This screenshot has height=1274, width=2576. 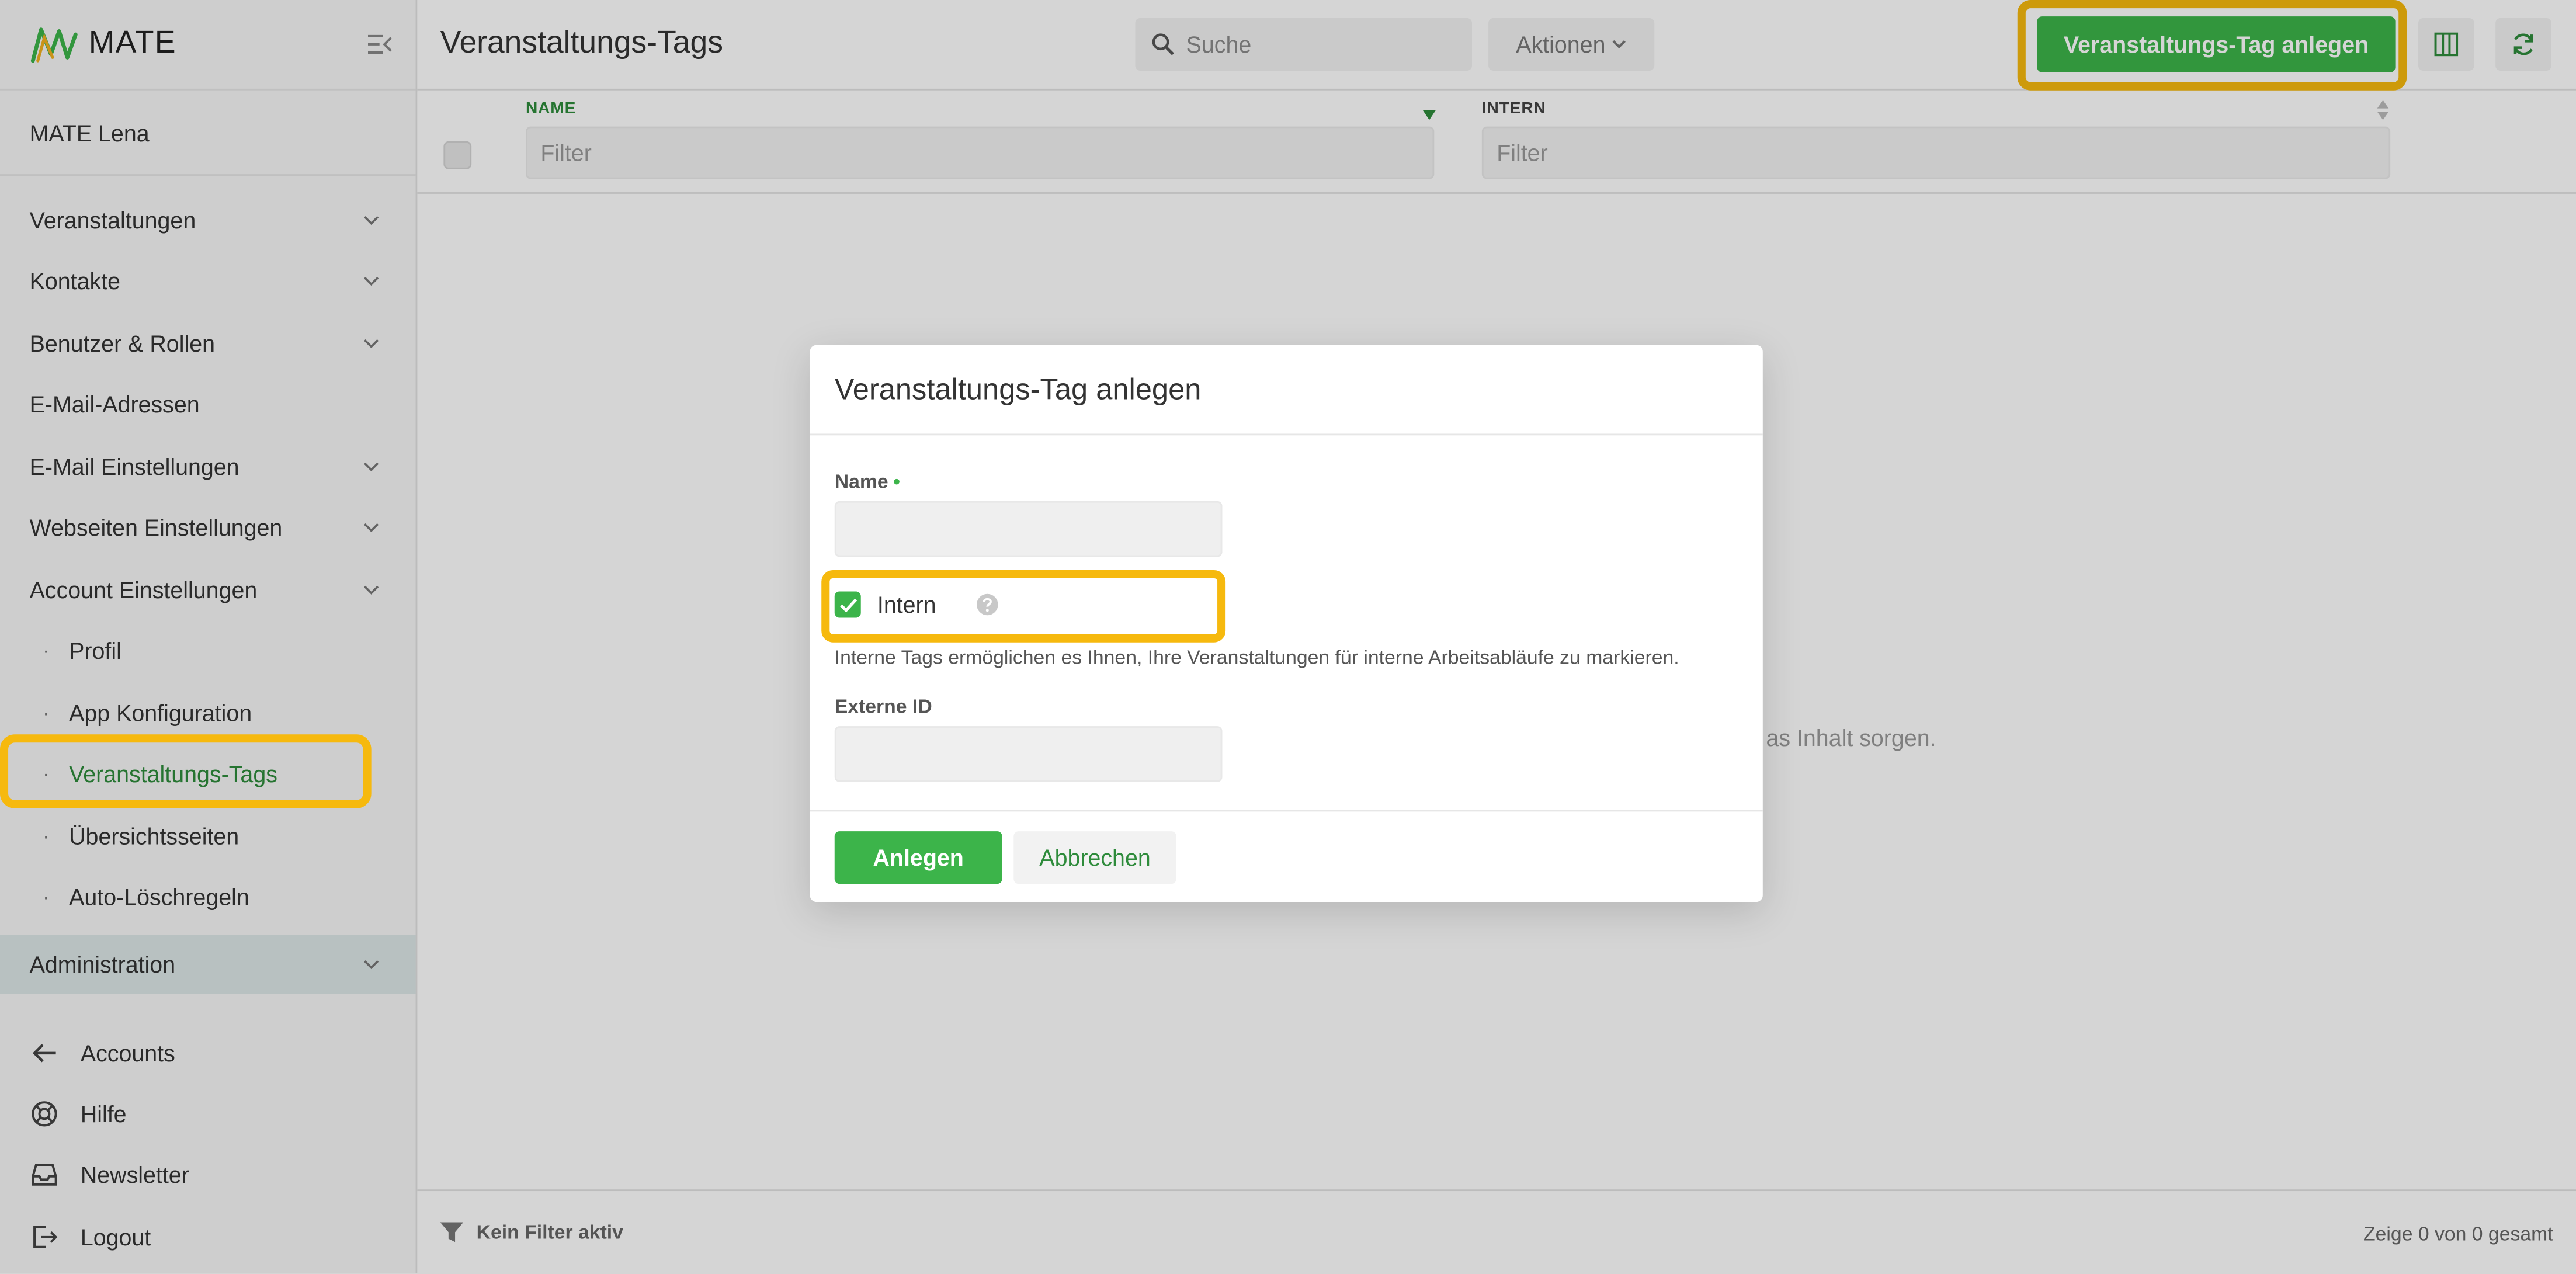 What do you see at coordinates (1024, 607) in the screenshot?
I see `highlight-intern-option` at bounding box center [1024, 607].